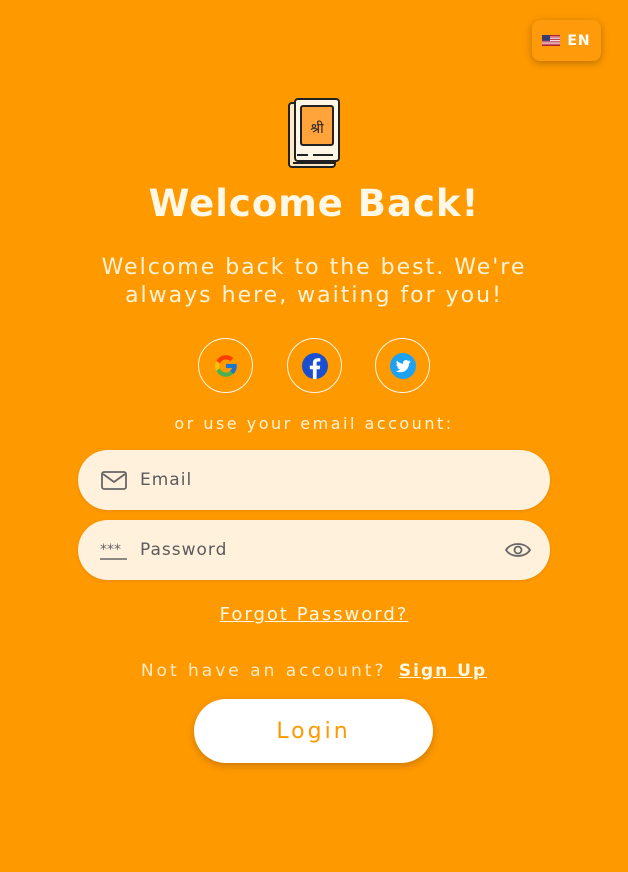 This screenshot has height=872, width=628. What do you see at coordinates (114, 480) in the screenshot?
I see `mail-icon` at bounding box center [114, 480].